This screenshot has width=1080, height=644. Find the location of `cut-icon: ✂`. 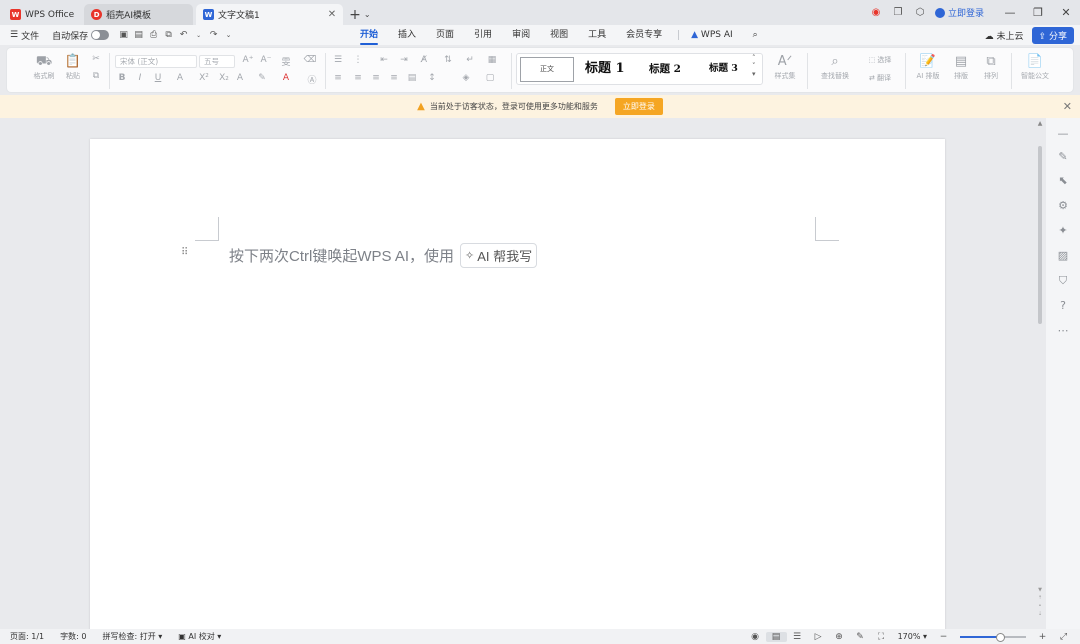

cut-icon: ✂ is located at coordinates (96, 59).